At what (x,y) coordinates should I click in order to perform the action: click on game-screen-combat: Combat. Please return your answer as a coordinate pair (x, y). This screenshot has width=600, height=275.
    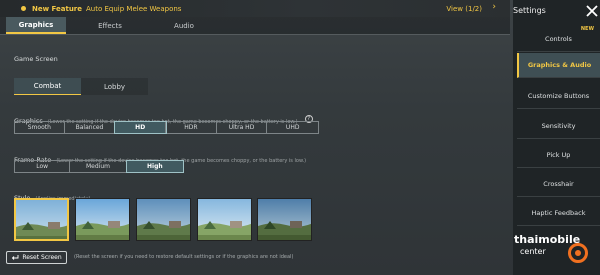
    Looking at the image, I should click on (47, 86).